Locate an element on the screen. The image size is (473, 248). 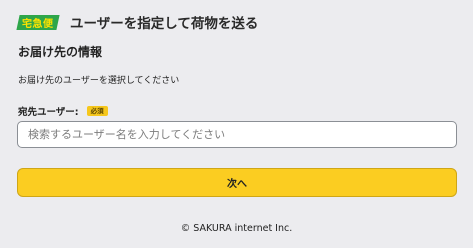
logo-text: 宅急便 is located at coordinates (38, 24).